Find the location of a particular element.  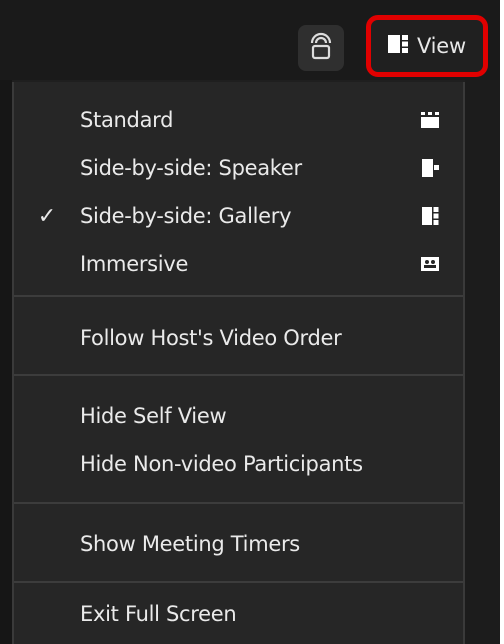

menu-item-exit-full-screen: Exit Full Screen is located at coordinates (238, 614).